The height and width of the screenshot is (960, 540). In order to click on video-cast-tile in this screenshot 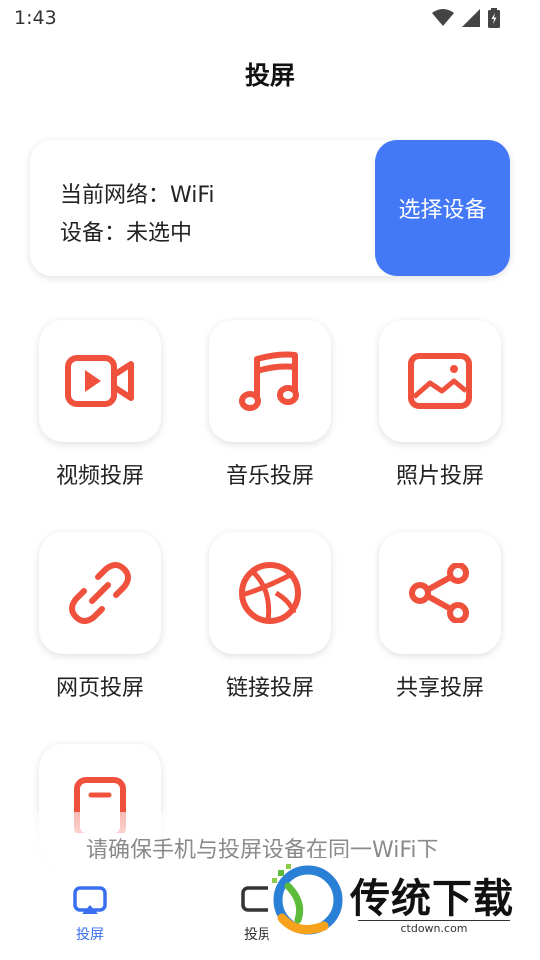, I will do `click(100, 381)`.